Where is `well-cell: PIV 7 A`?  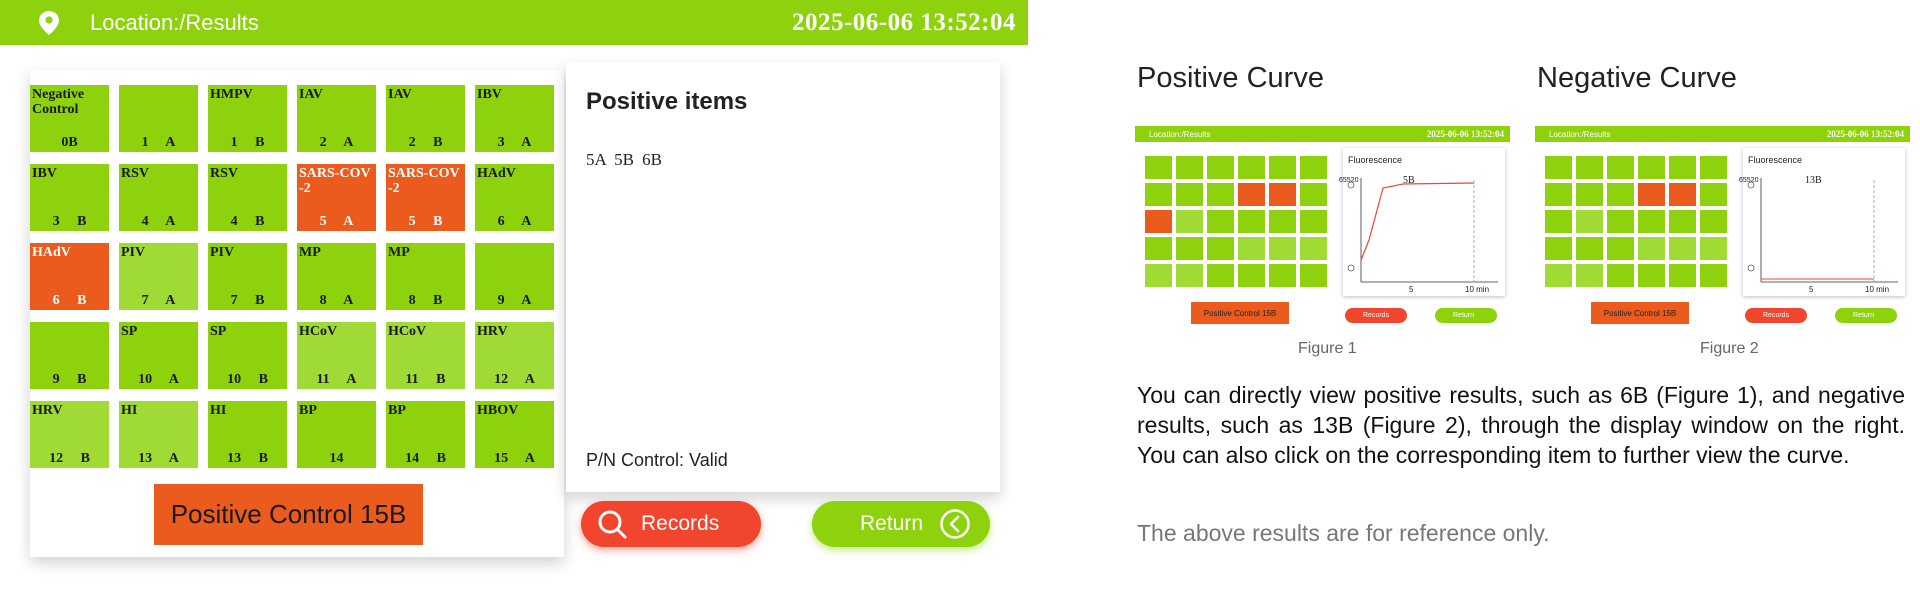
well-cell: PIV 7 A is located at coordinates (158, 276).